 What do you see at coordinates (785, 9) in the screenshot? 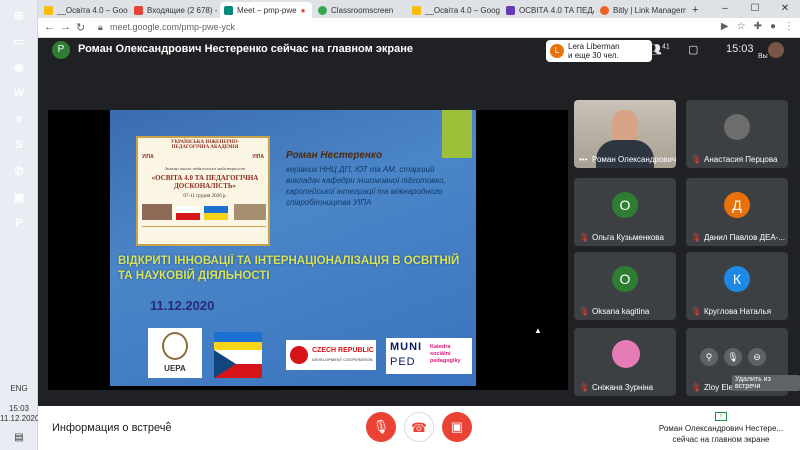
I see `close-icon: ✕` at bounding box center [785, 9].